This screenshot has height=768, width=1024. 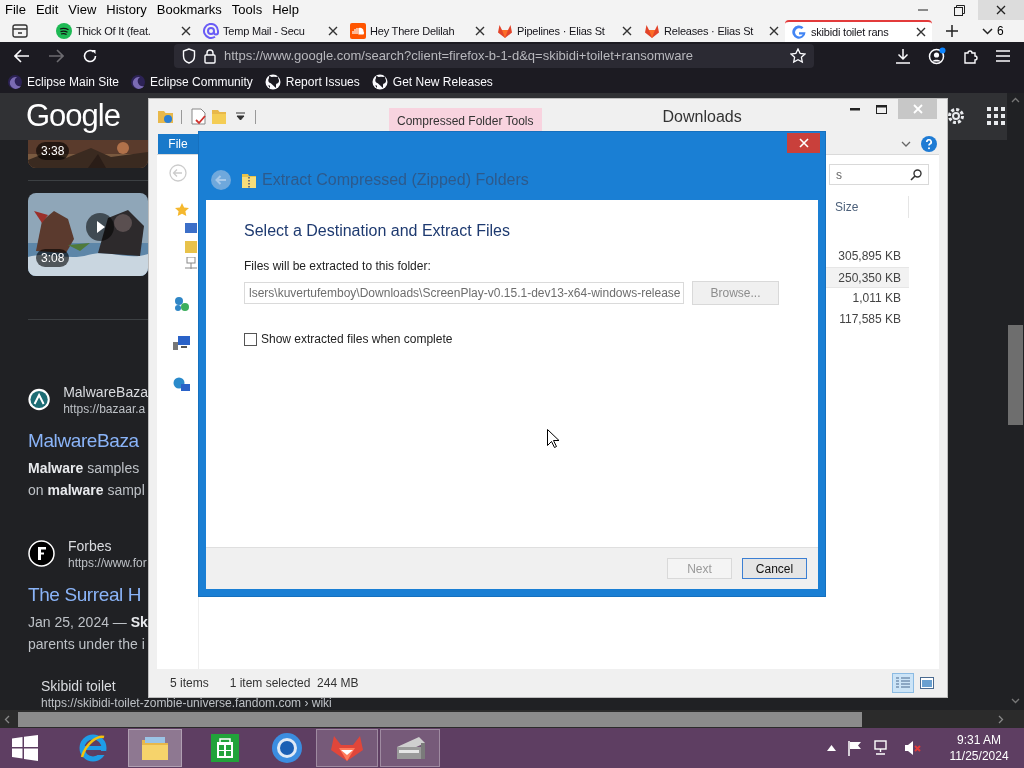 What do you see at coordinates (88, 622) in the screenshot?
I see `result-snippet: Jan 25, 2024 — Sk` at bounding box center [88, 622].